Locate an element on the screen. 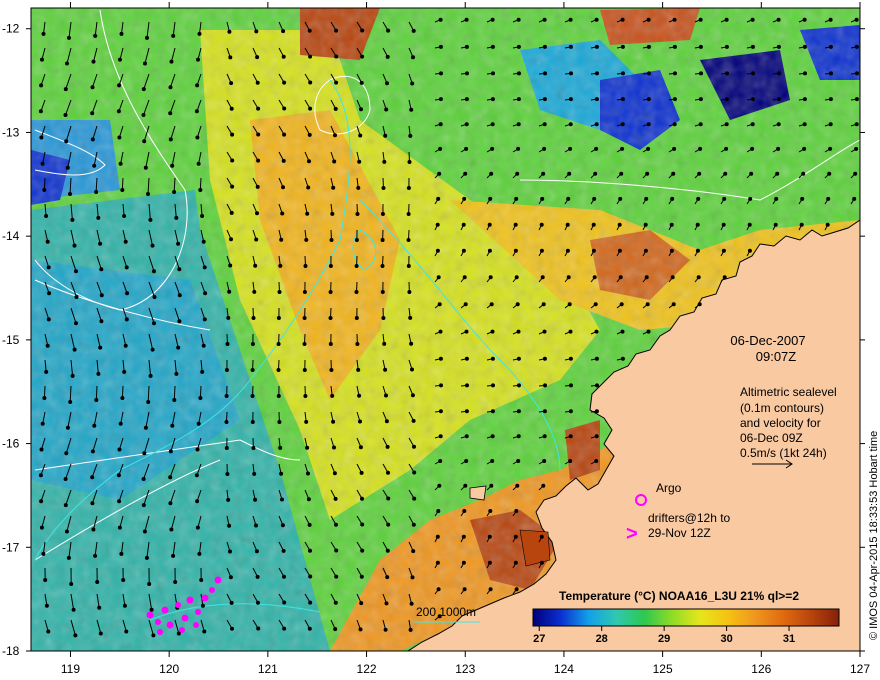 The height and width of the screenshot is (680, 880). bathymetry-scale-label: 200 1000m is located at coordinates (446, 612).